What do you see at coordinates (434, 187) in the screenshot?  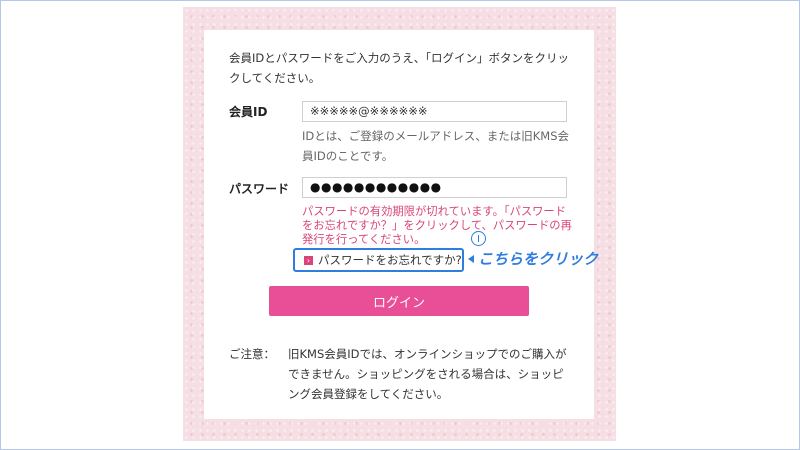 I see `password-input: ●●●●●●●●●●●●` at bounding box center [434, 187].